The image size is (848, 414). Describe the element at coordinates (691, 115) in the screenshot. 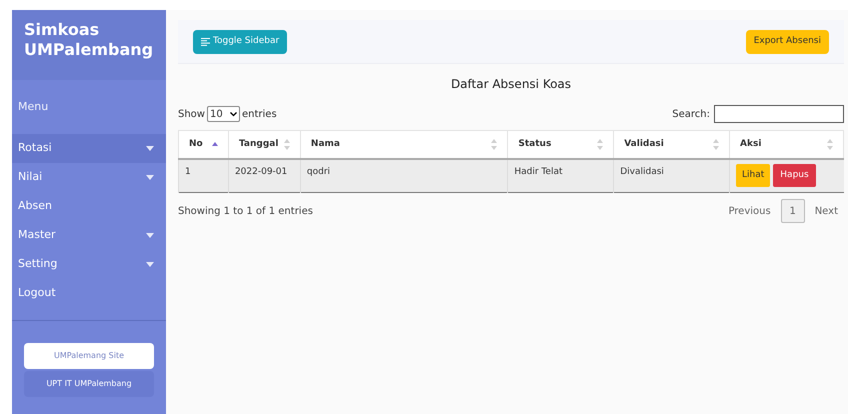

I see `search-label: Search:` at that location.